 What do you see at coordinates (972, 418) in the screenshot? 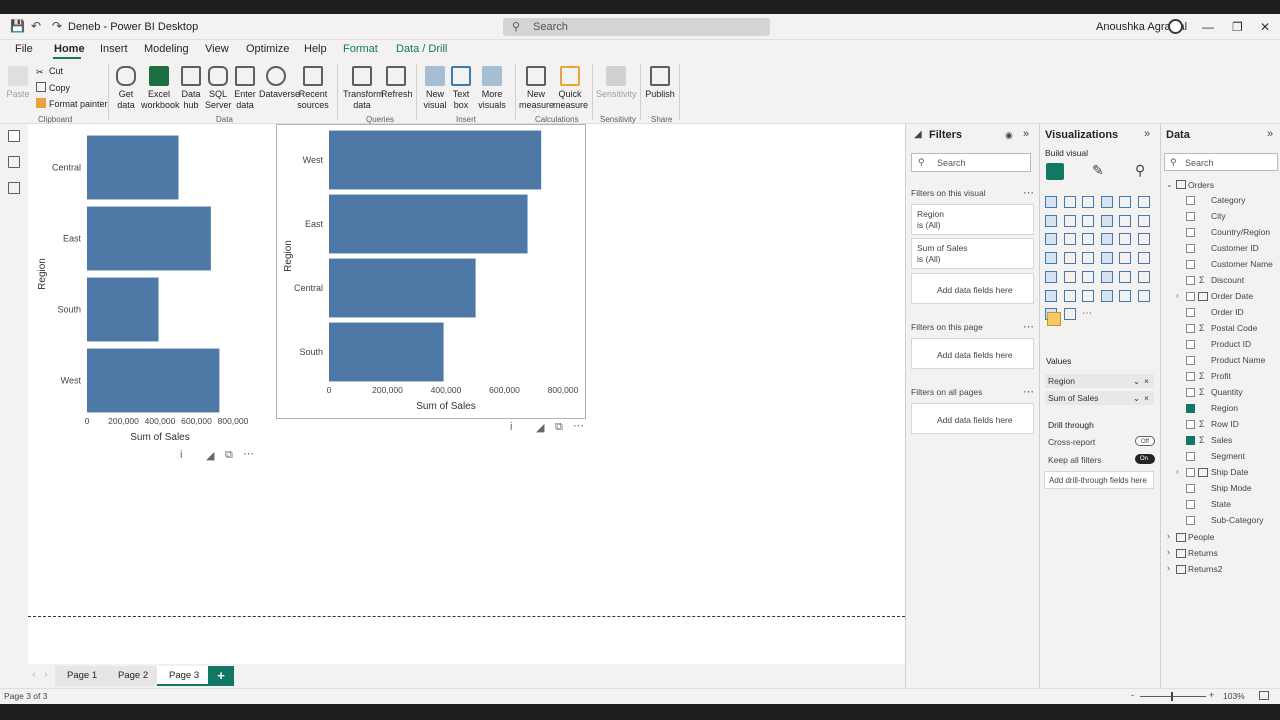
I see `add-report-filter-drop: Add data fields here` at bounding box center [972, 418].